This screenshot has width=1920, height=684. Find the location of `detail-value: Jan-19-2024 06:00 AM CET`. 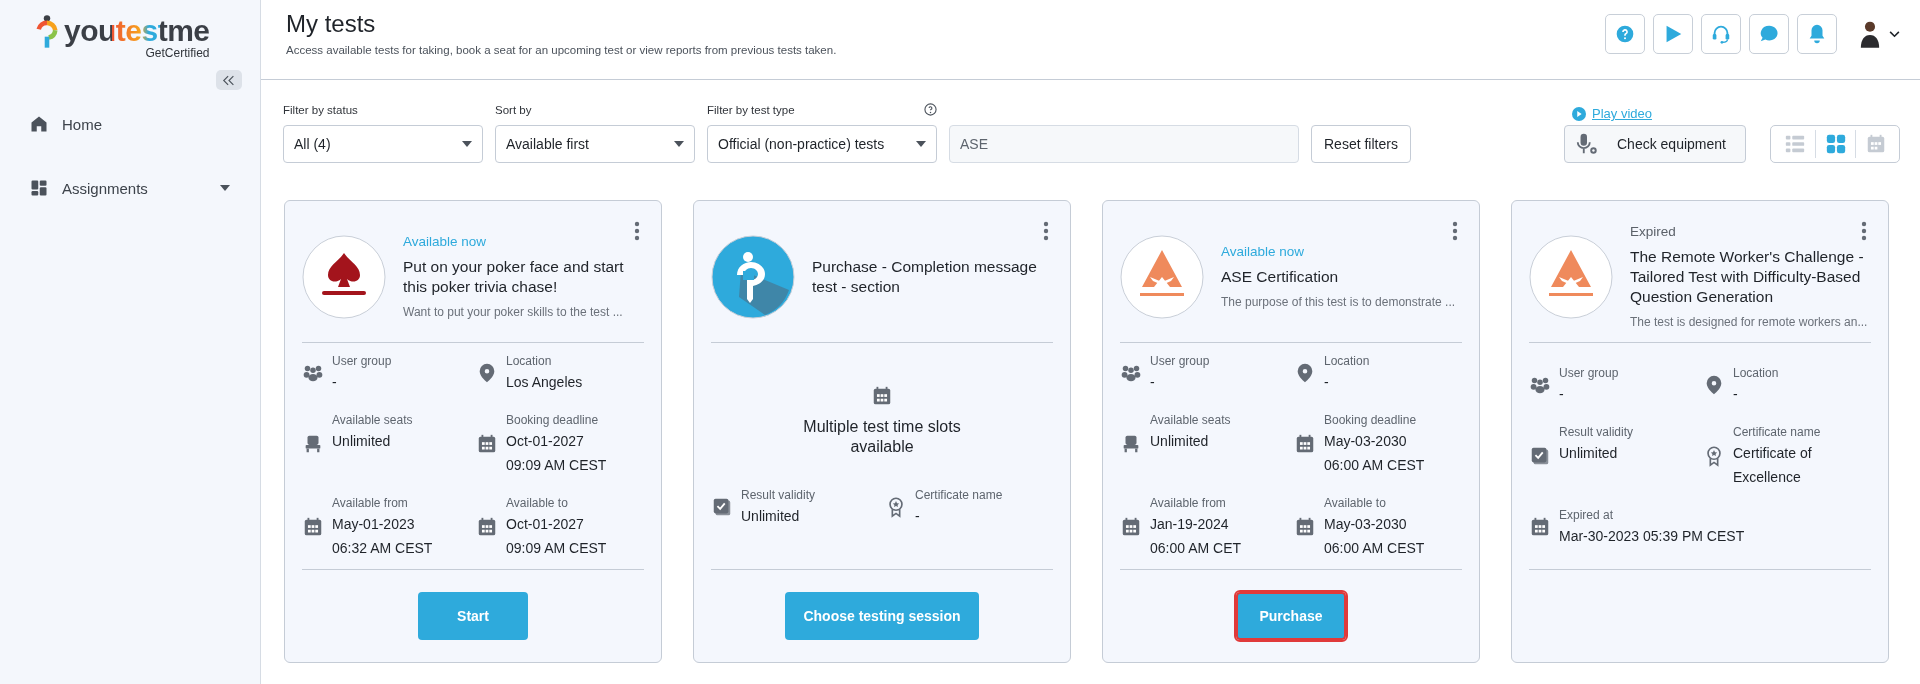

detail-value: Jan-19-2024 06:00 AM CET is located at coordinates (1196, 536).